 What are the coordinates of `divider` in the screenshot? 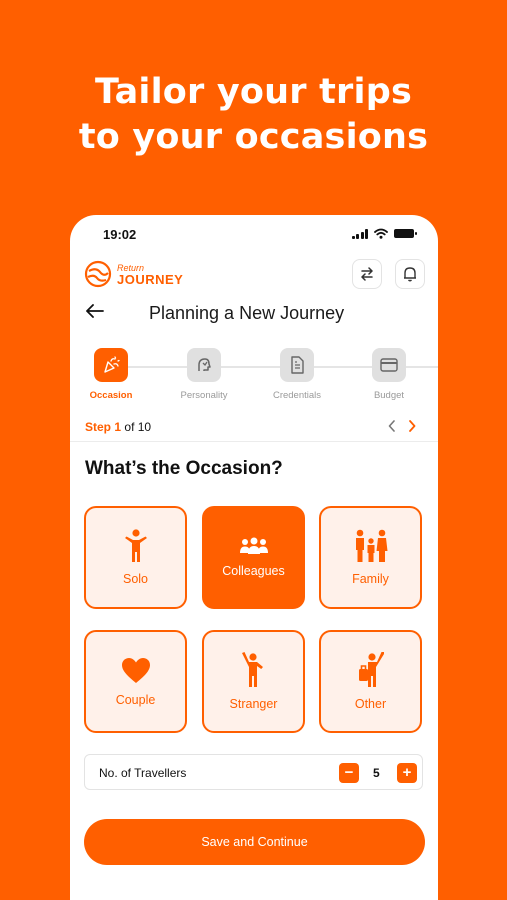 It's located at (254, 441).